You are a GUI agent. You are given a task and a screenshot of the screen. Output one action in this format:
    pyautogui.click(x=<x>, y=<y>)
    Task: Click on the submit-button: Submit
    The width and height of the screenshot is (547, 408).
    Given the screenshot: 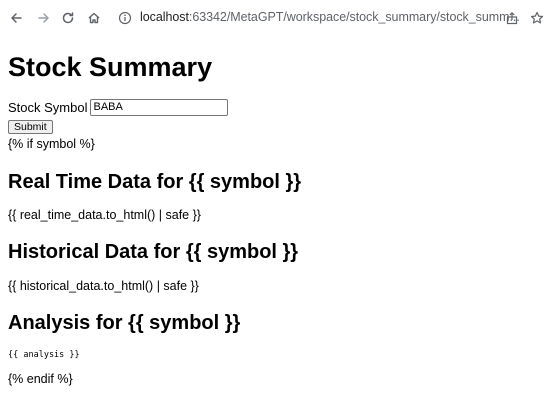 What is the action you would take?
    pyautogui.click(x=30, y=127)
    